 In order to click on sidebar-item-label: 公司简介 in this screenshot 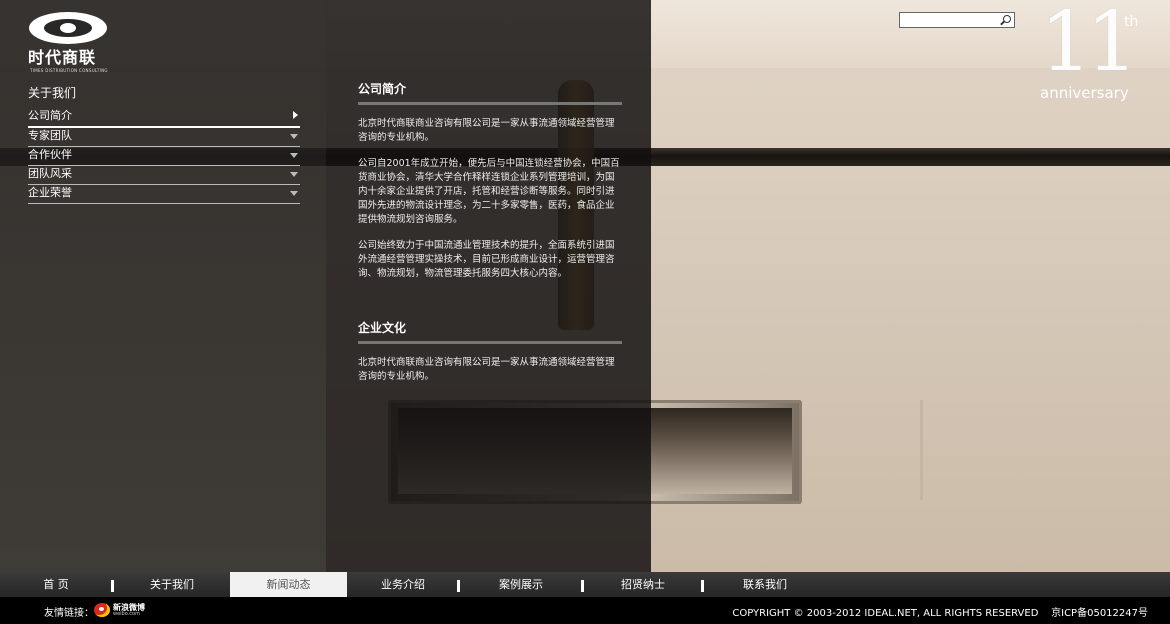, I will do `click(50, 115)`.